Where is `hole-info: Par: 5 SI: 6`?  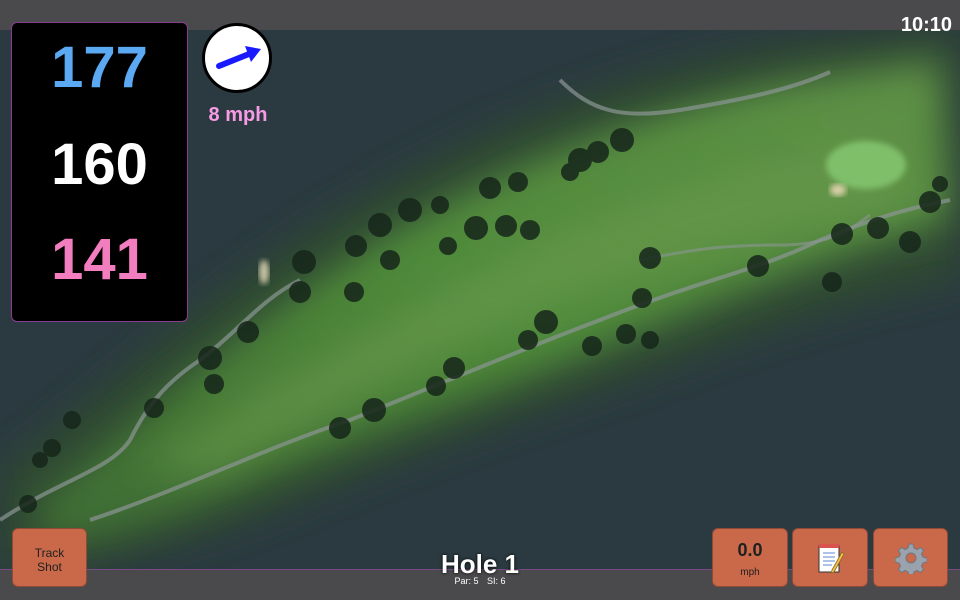
hole-info: Par: 5 SI: 6 is located at coordinates (480, 581).